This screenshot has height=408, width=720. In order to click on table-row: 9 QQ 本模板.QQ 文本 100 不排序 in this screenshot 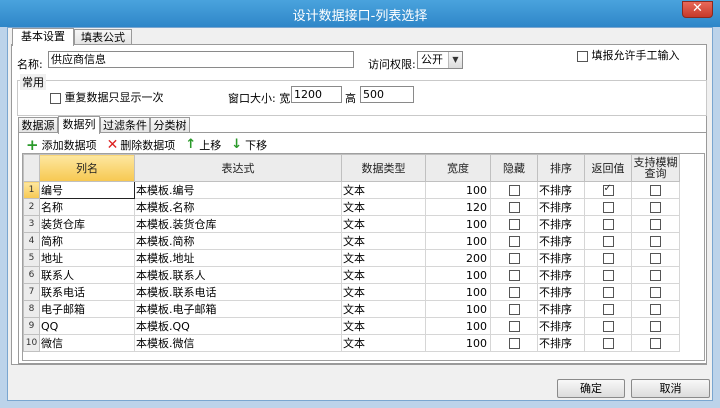, I will do `click(351, 326)`.